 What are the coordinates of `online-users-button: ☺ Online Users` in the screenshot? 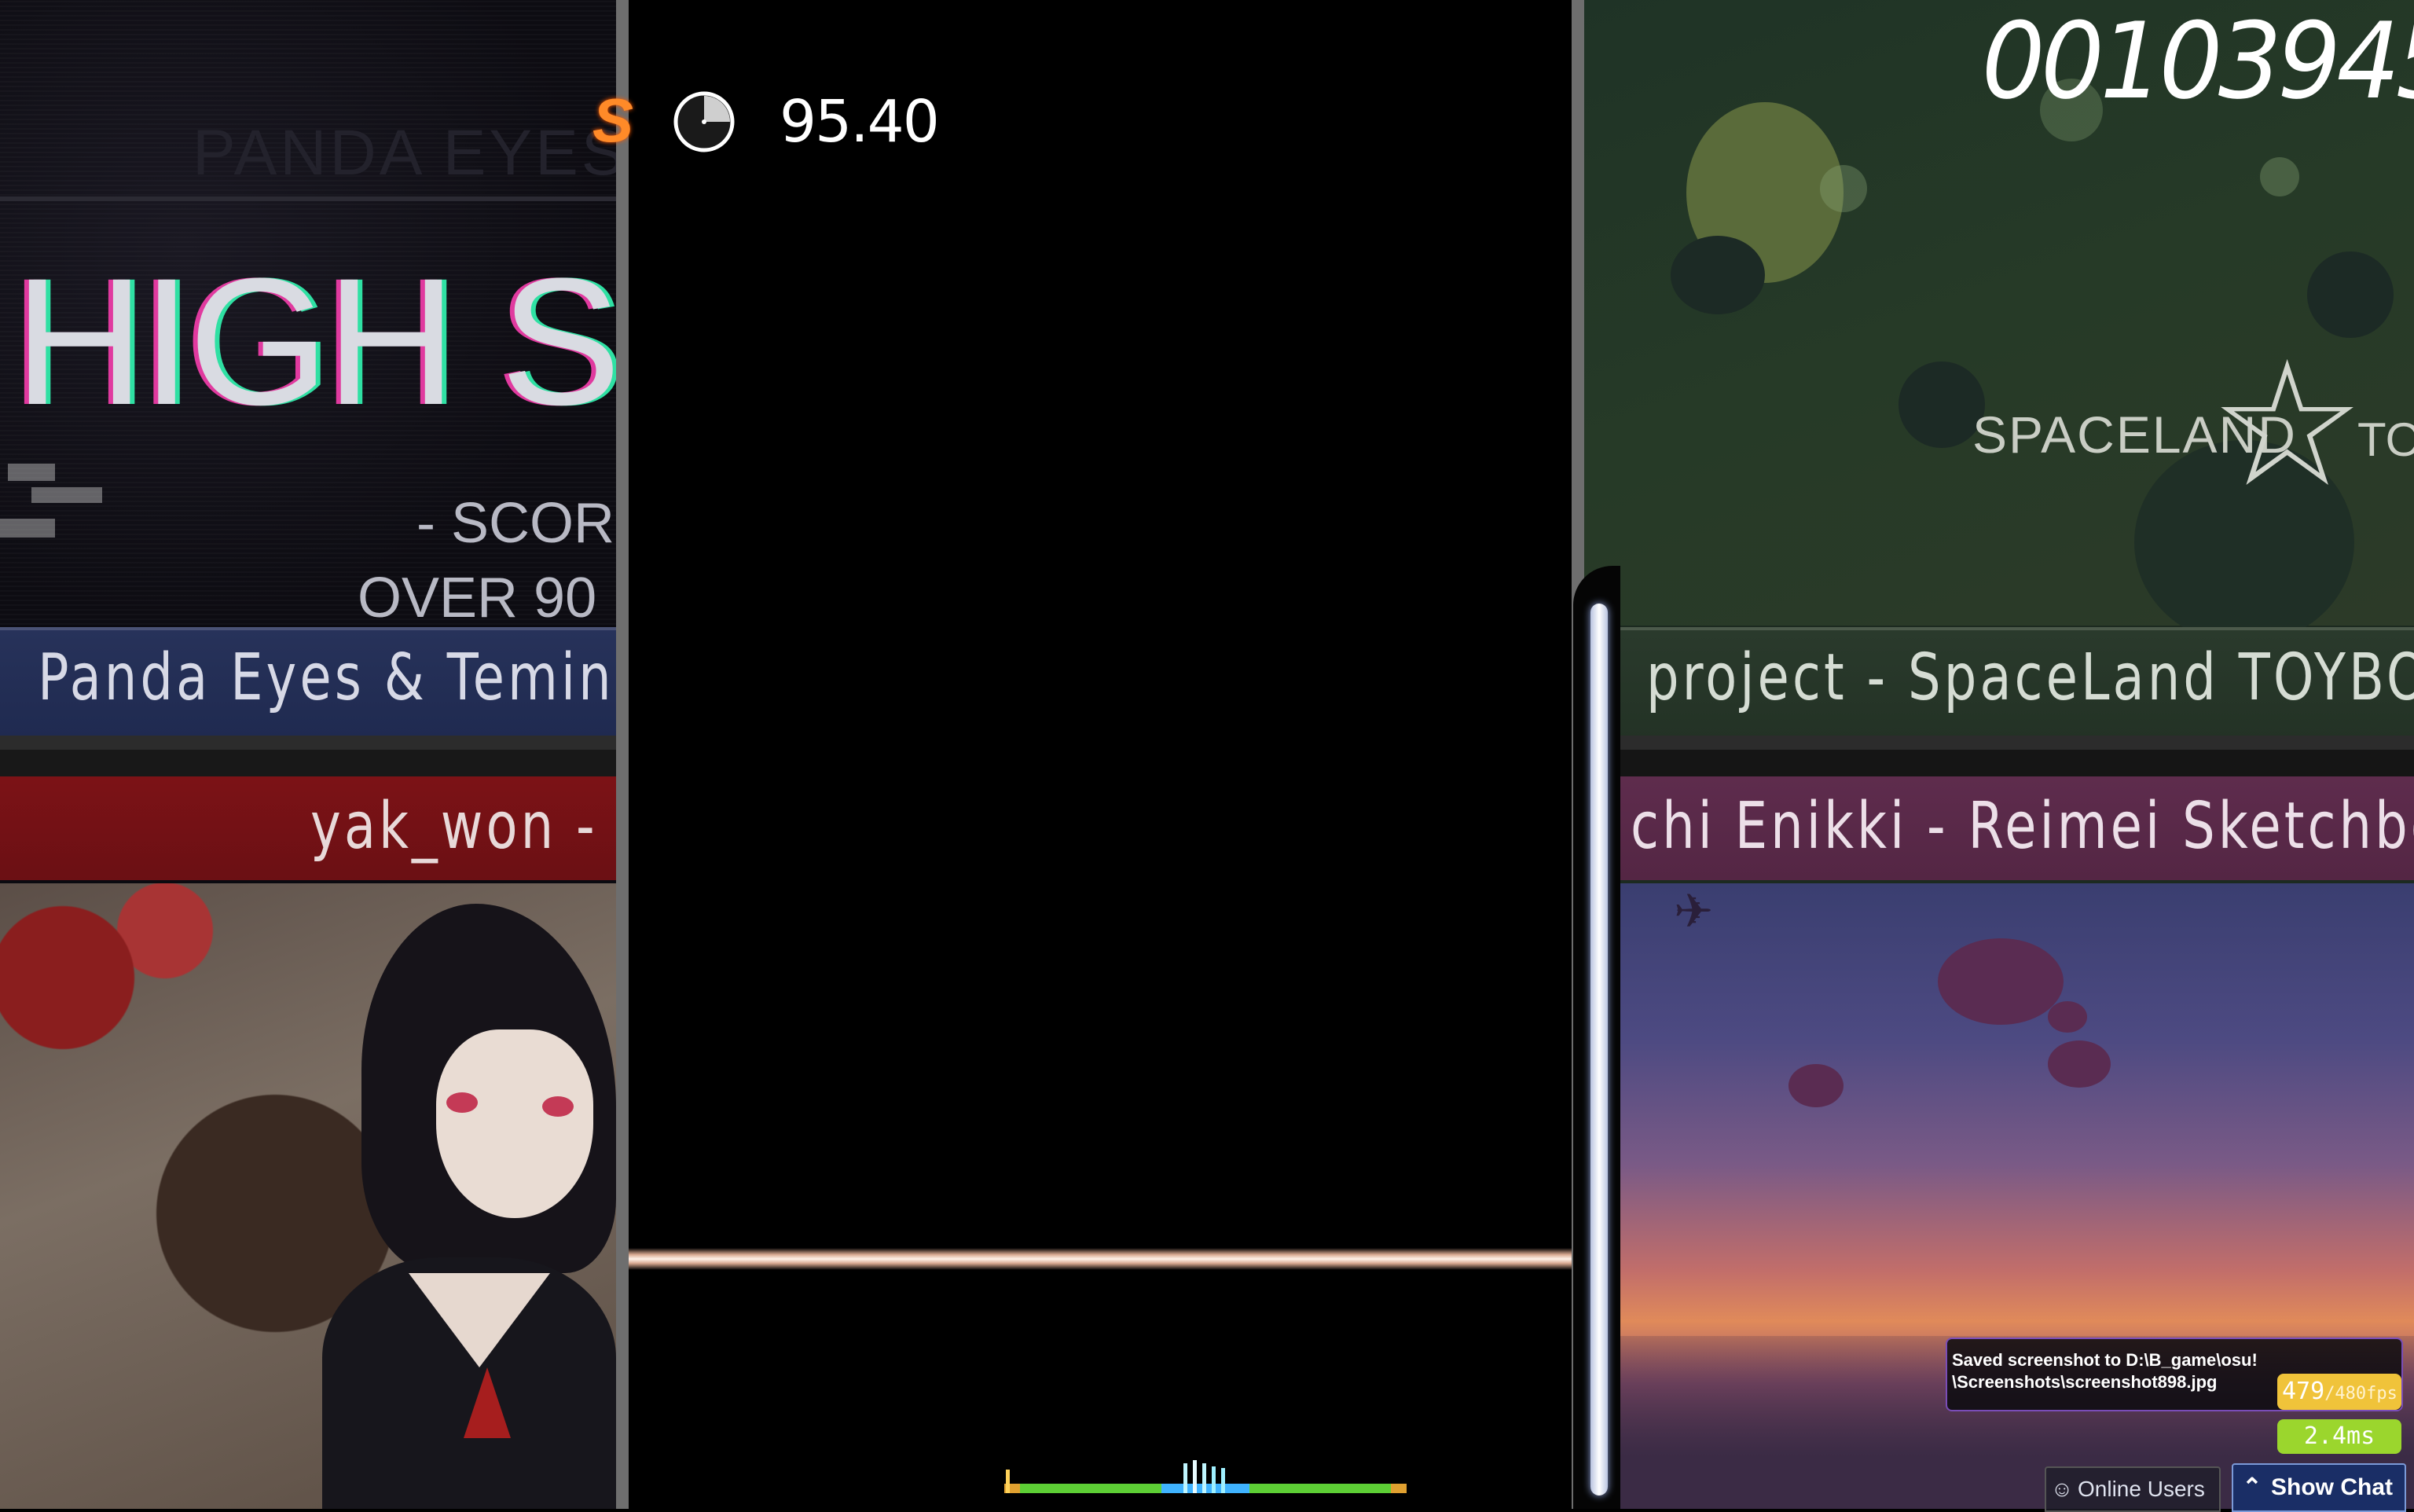 It's located at (2133, 1489).